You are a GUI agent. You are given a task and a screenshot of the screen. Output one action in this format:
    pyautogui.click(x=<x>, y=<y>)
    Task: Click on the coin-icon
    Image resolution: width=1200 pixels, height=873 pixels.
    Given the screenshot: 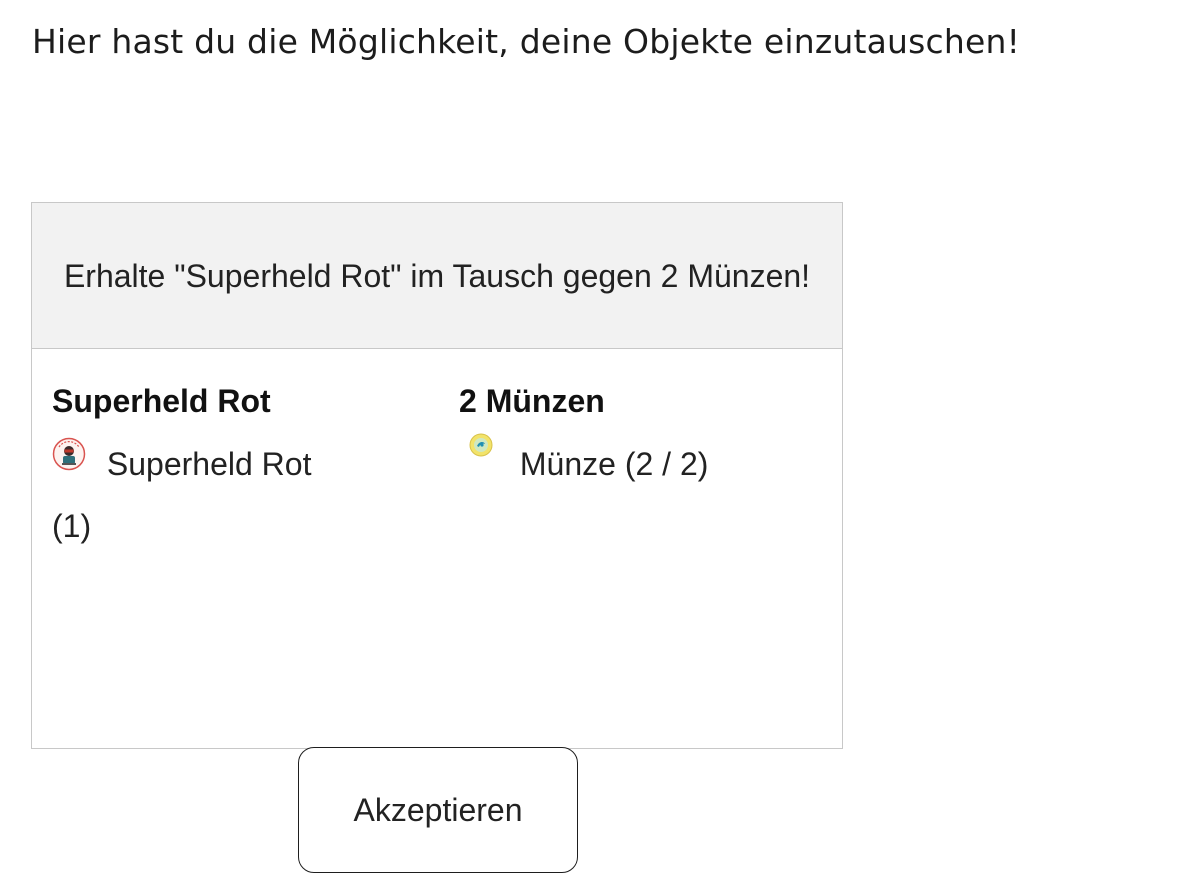 What is the action you would take?
    pyautogui.click(x=481, y=445)
    